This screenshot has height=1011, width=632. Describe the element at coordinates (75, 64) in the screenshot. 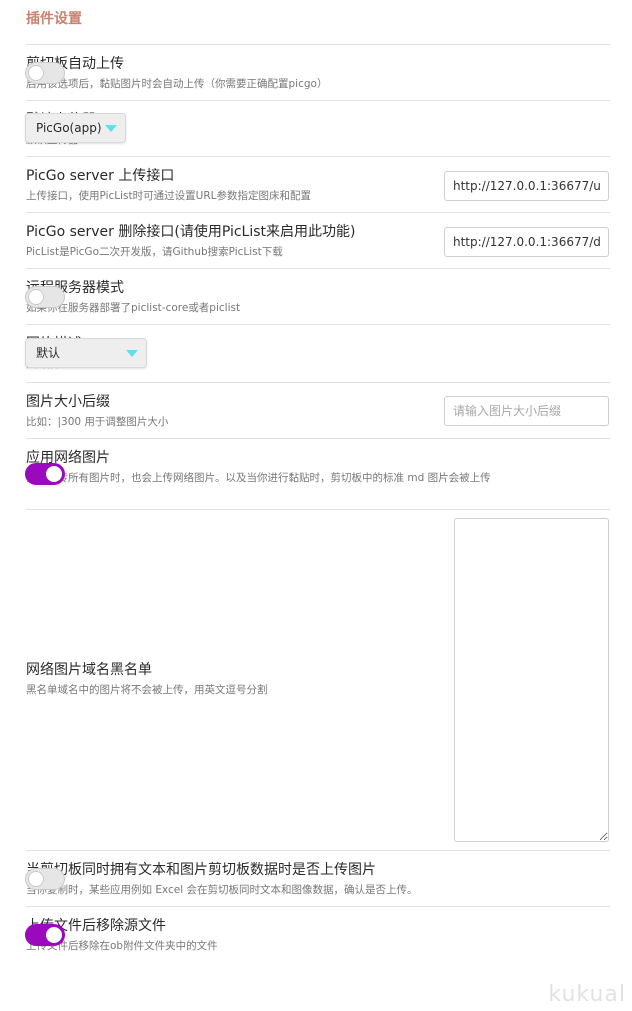

I see `setting-label: 剪切板自动上传` at that location.